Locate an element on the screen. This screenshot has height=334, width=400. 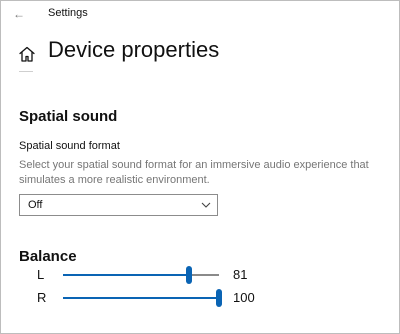
balance-right-row: R 100 is located at coordinates (200, 298).